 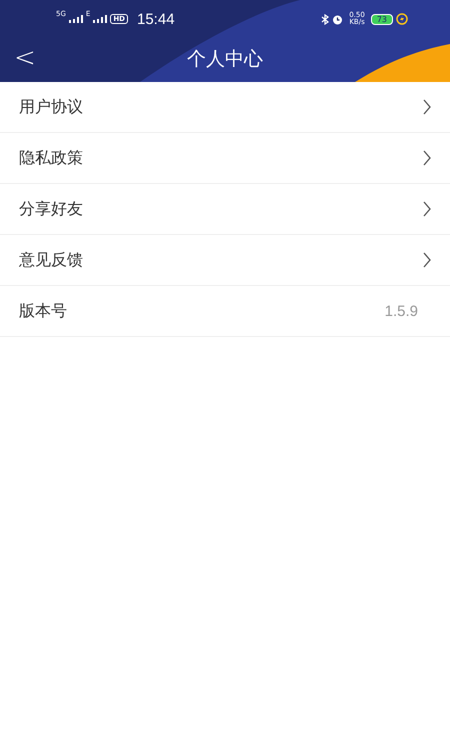 What do you see at coordinates (225, 209) in the screenshot?
I see `menu-item: 分享好友` at bounding box center [225, 209].